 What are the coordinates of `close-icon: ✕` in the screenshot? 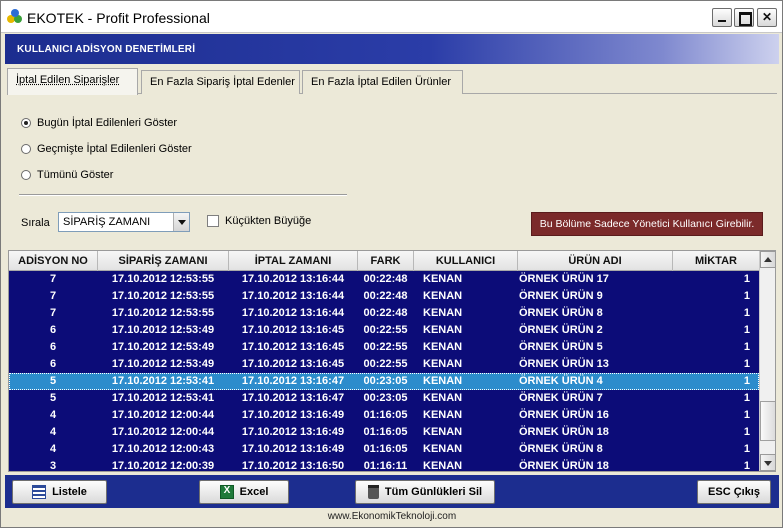 It's located at (767, 17).